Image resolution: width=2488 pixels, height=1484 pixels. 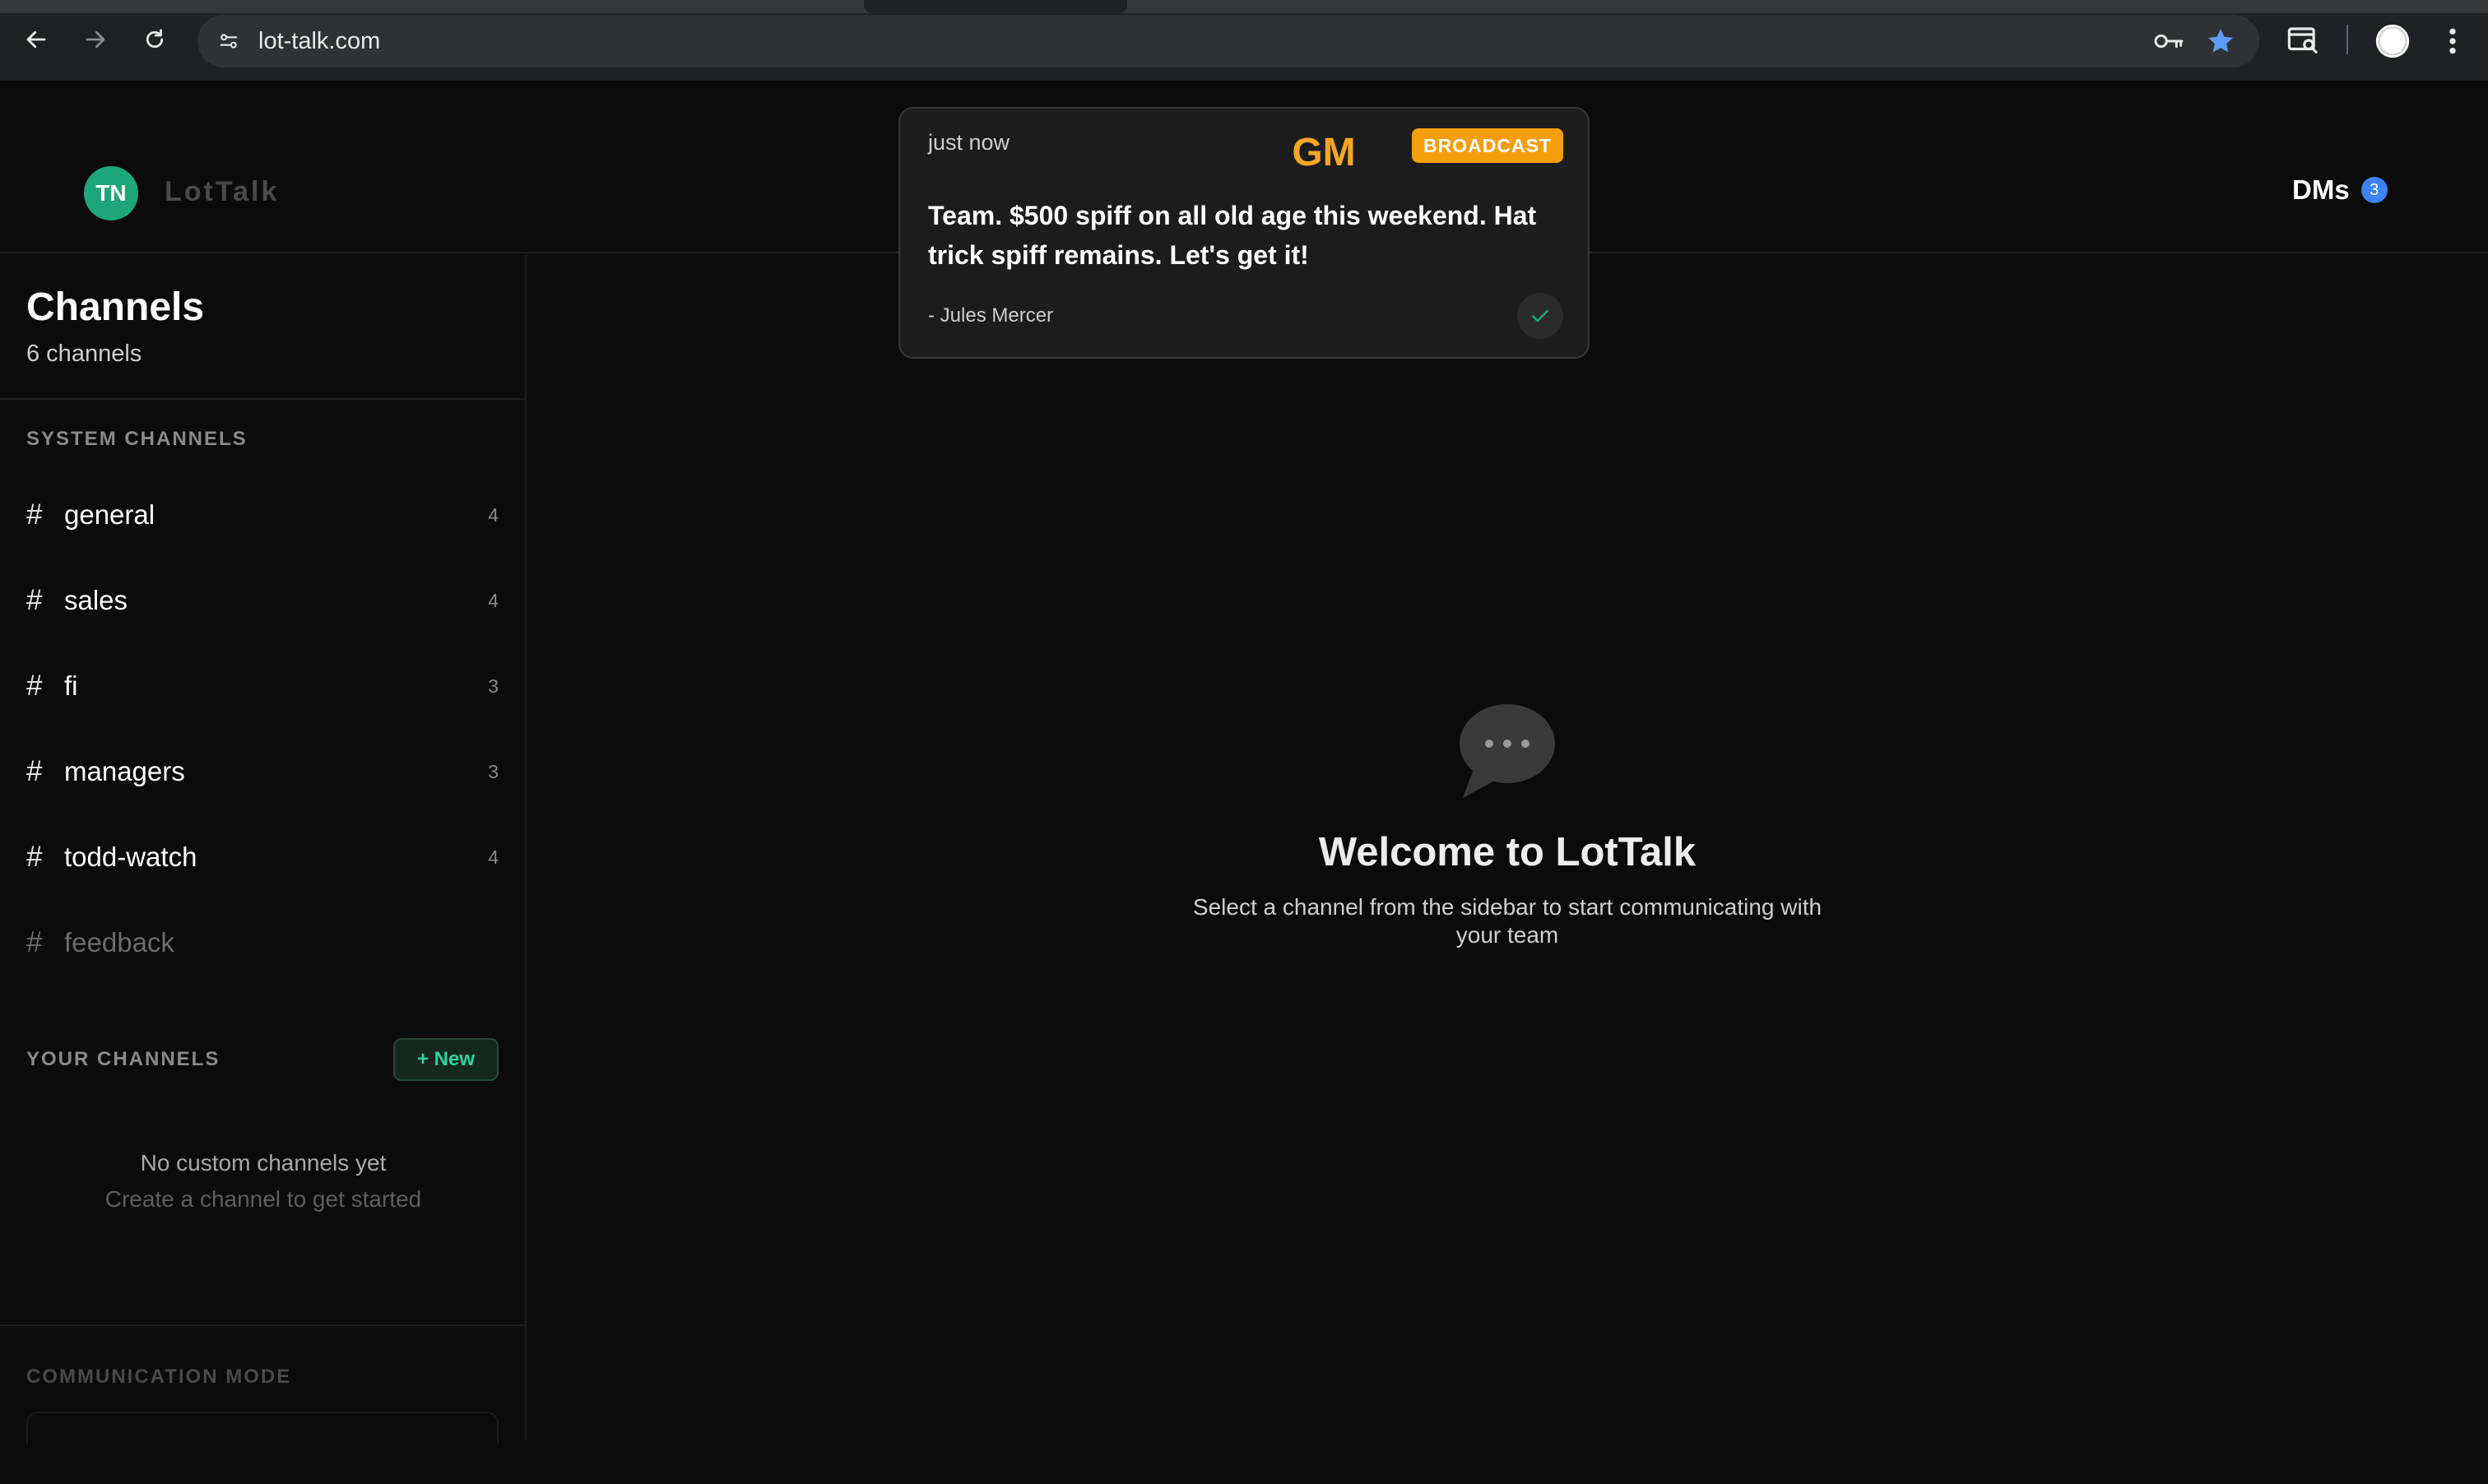 What do you see at coordinates (123, 1059) in the screenshot?
I see `your-channels-label: YOUR CHANNELS` at bounding box center [123, 1059].